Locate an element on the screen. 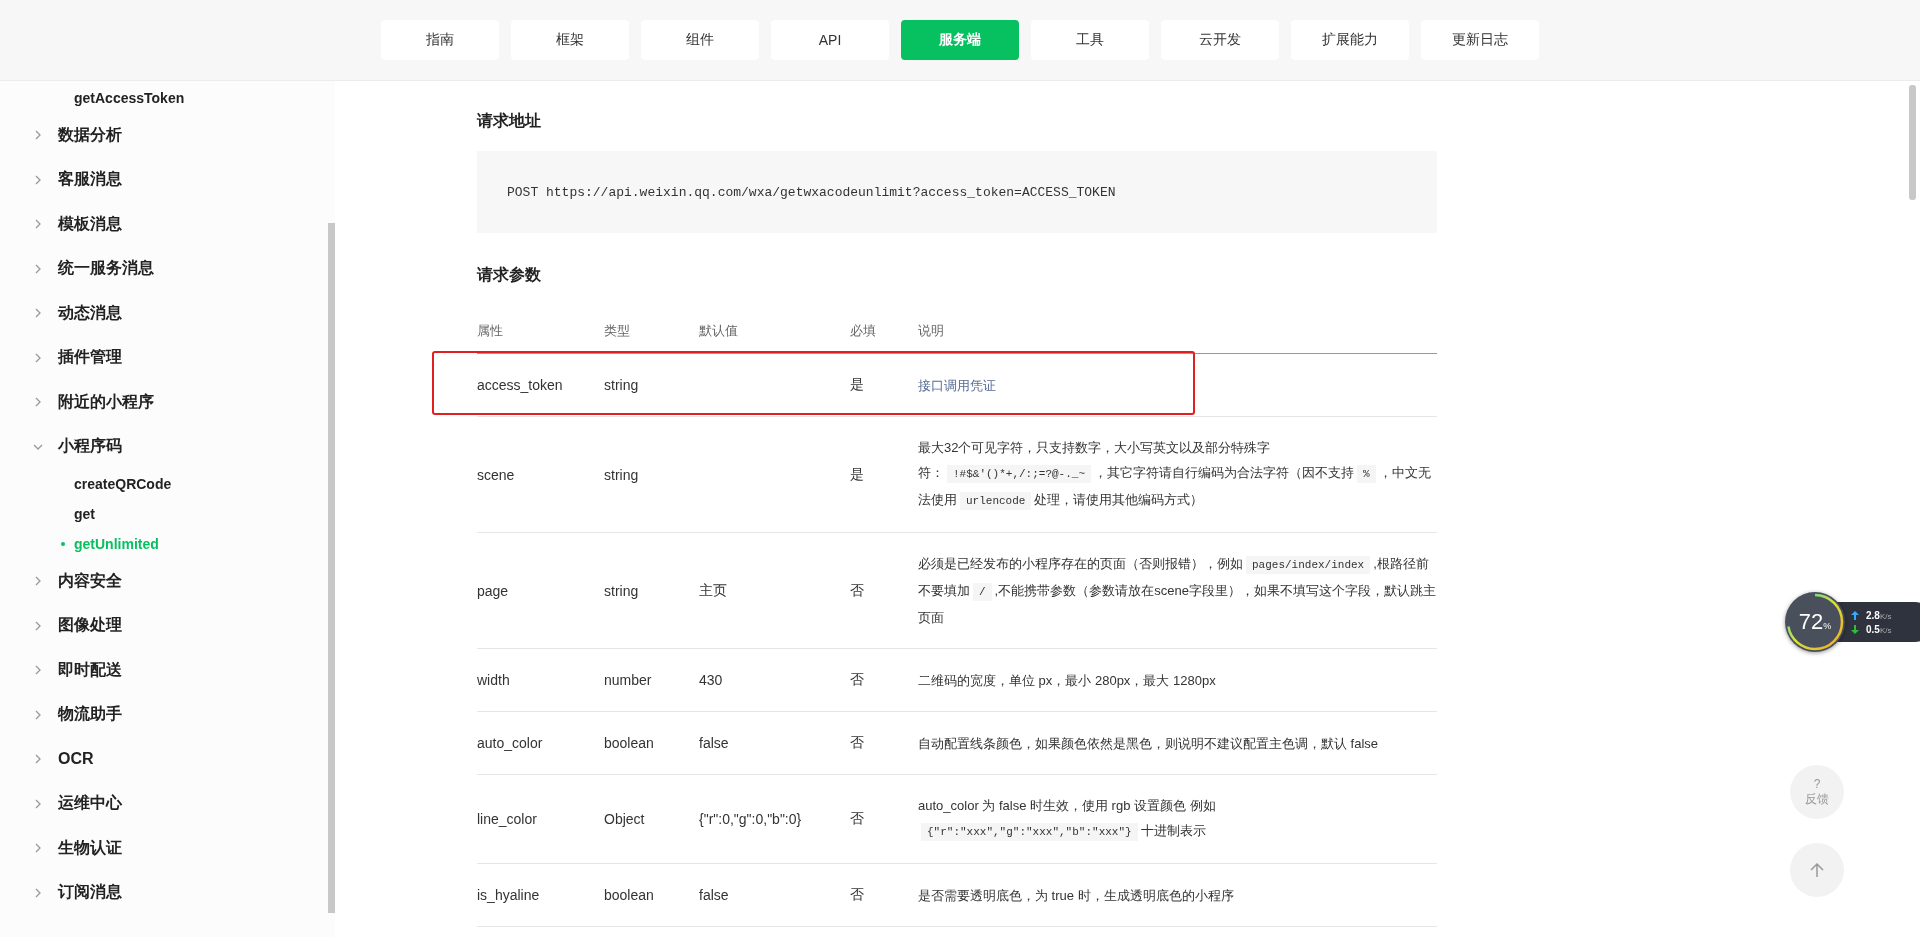 The width and height of the screenshot is (1920, 937). sidebar-item: 客服消息 is located at coordinates (90, 180).